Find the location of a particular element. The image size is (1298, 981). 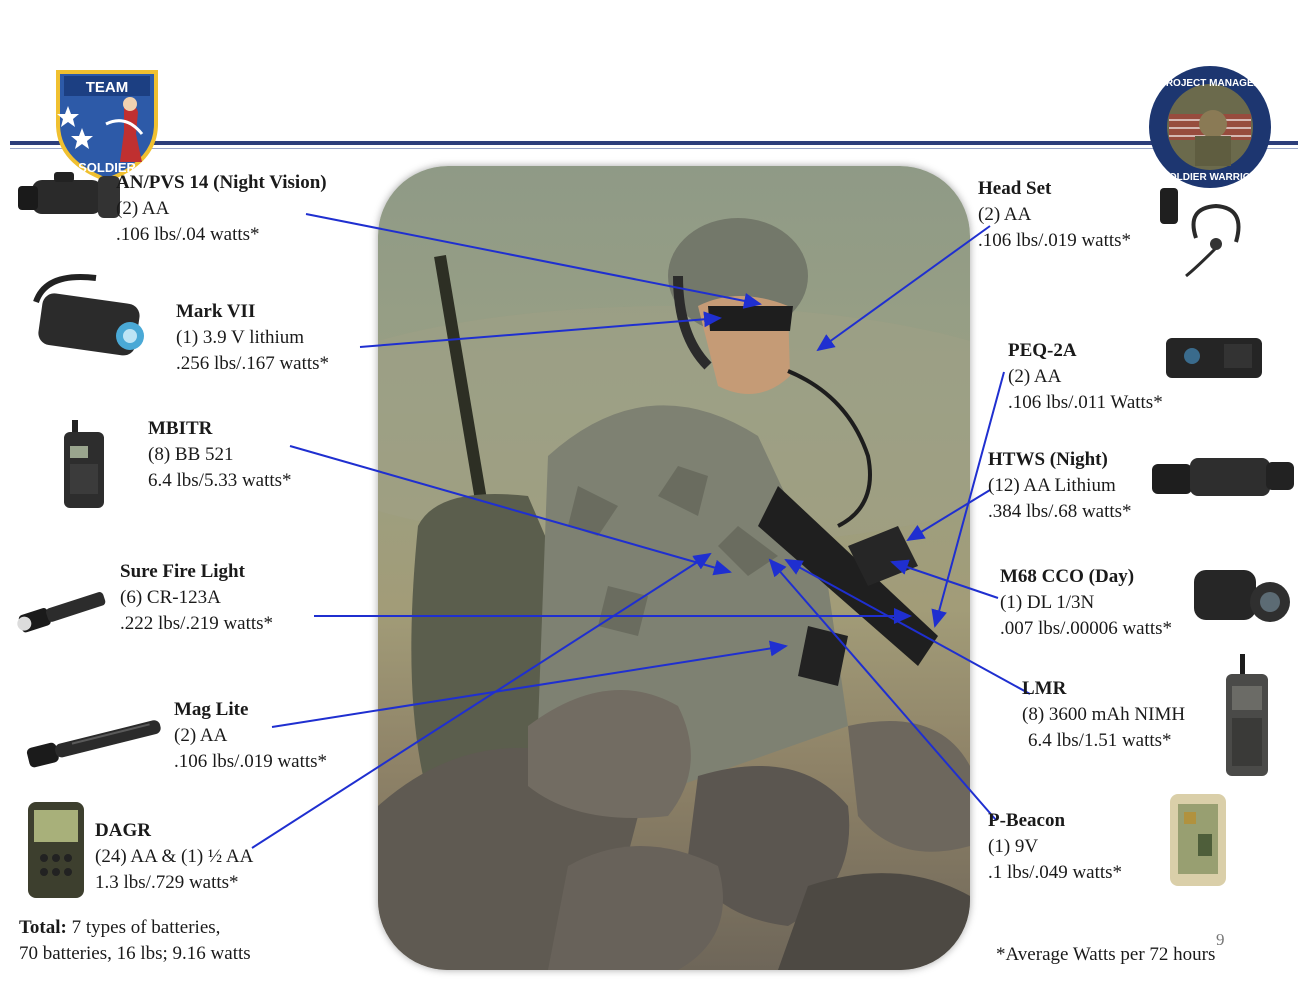

item-spec: .007 lbs/.00006 watts* is located at coordinates (1086, 628).